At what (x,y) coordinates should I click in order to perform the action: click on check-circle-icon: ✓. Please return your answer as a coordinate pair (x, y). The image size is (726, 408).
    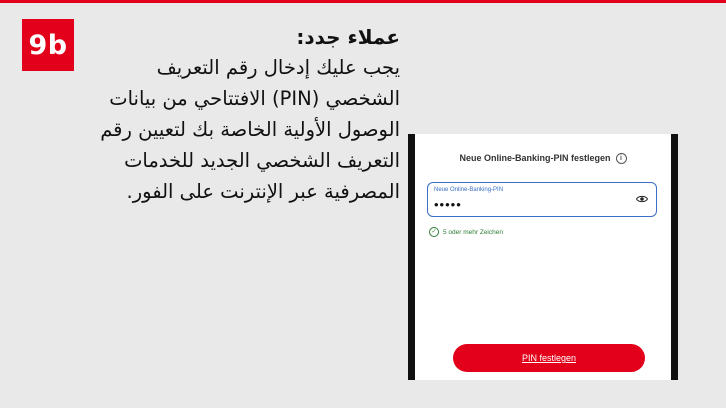
    Looking at the image, I should click on (434, 232).